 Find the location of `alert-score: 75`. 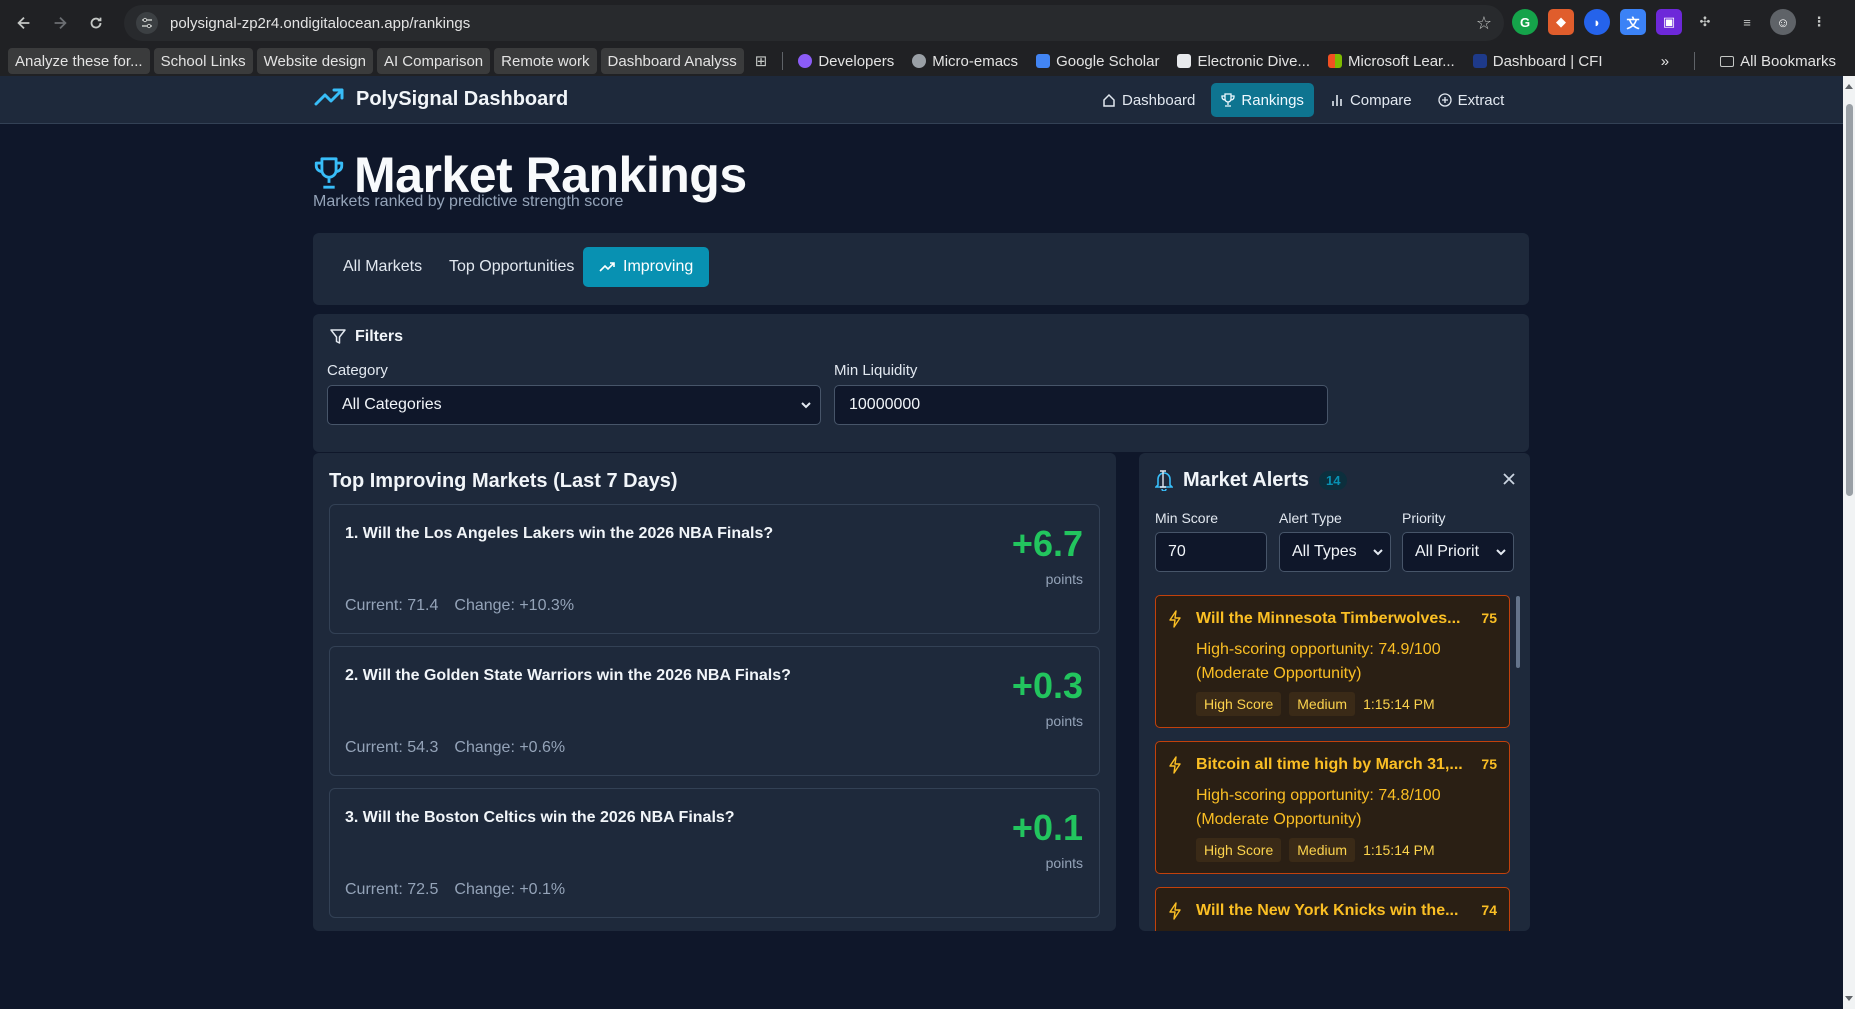

alert-score: 75 is located at coordinates (1489, 764).